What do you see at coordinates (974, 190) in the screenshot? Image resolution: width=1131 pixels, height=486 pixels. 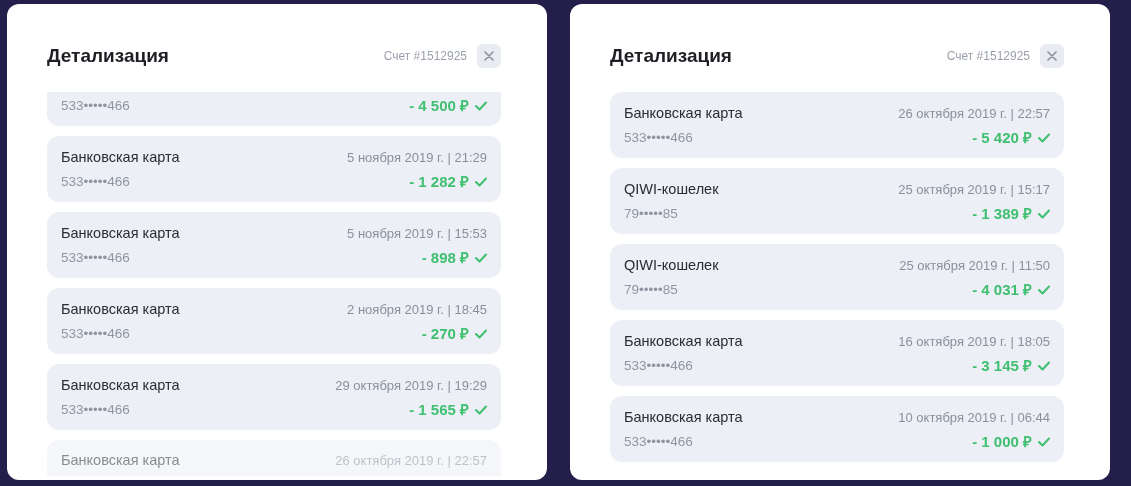 I see `transaction-date: 25 октября 2019 г. | 15:17` at bounding box center [974, 190].